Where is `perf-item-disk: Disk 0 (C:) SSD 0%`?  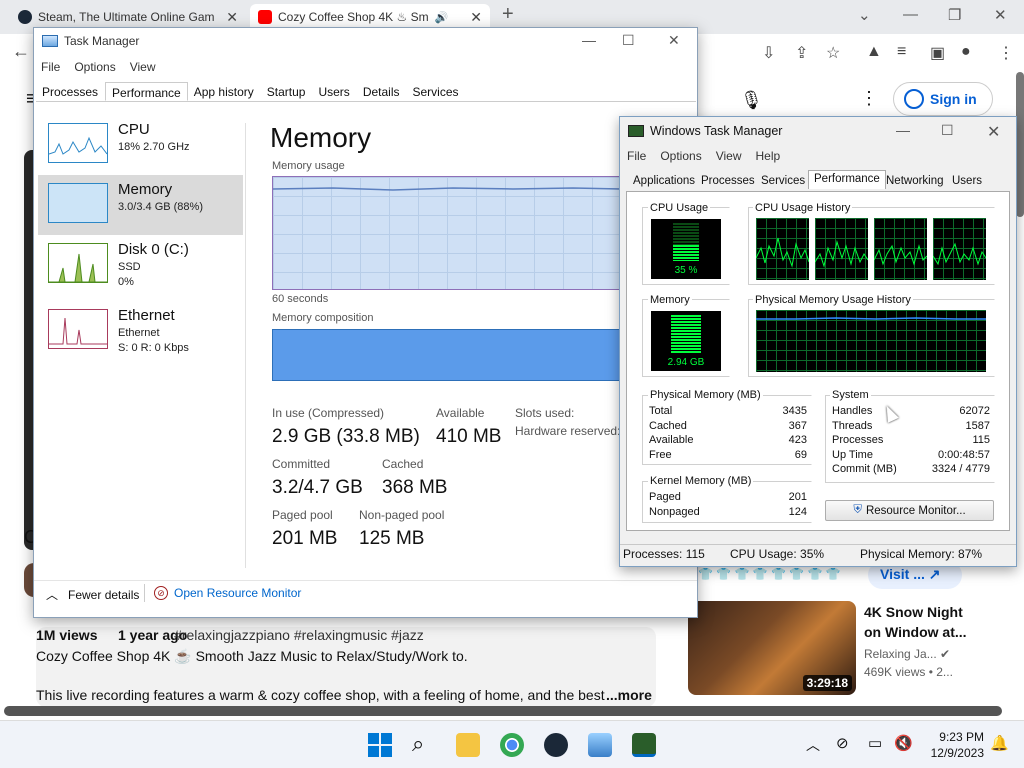 perf-item-disk: Disk 0 (C:) SSD 0% is located at coordinates (140, 265).